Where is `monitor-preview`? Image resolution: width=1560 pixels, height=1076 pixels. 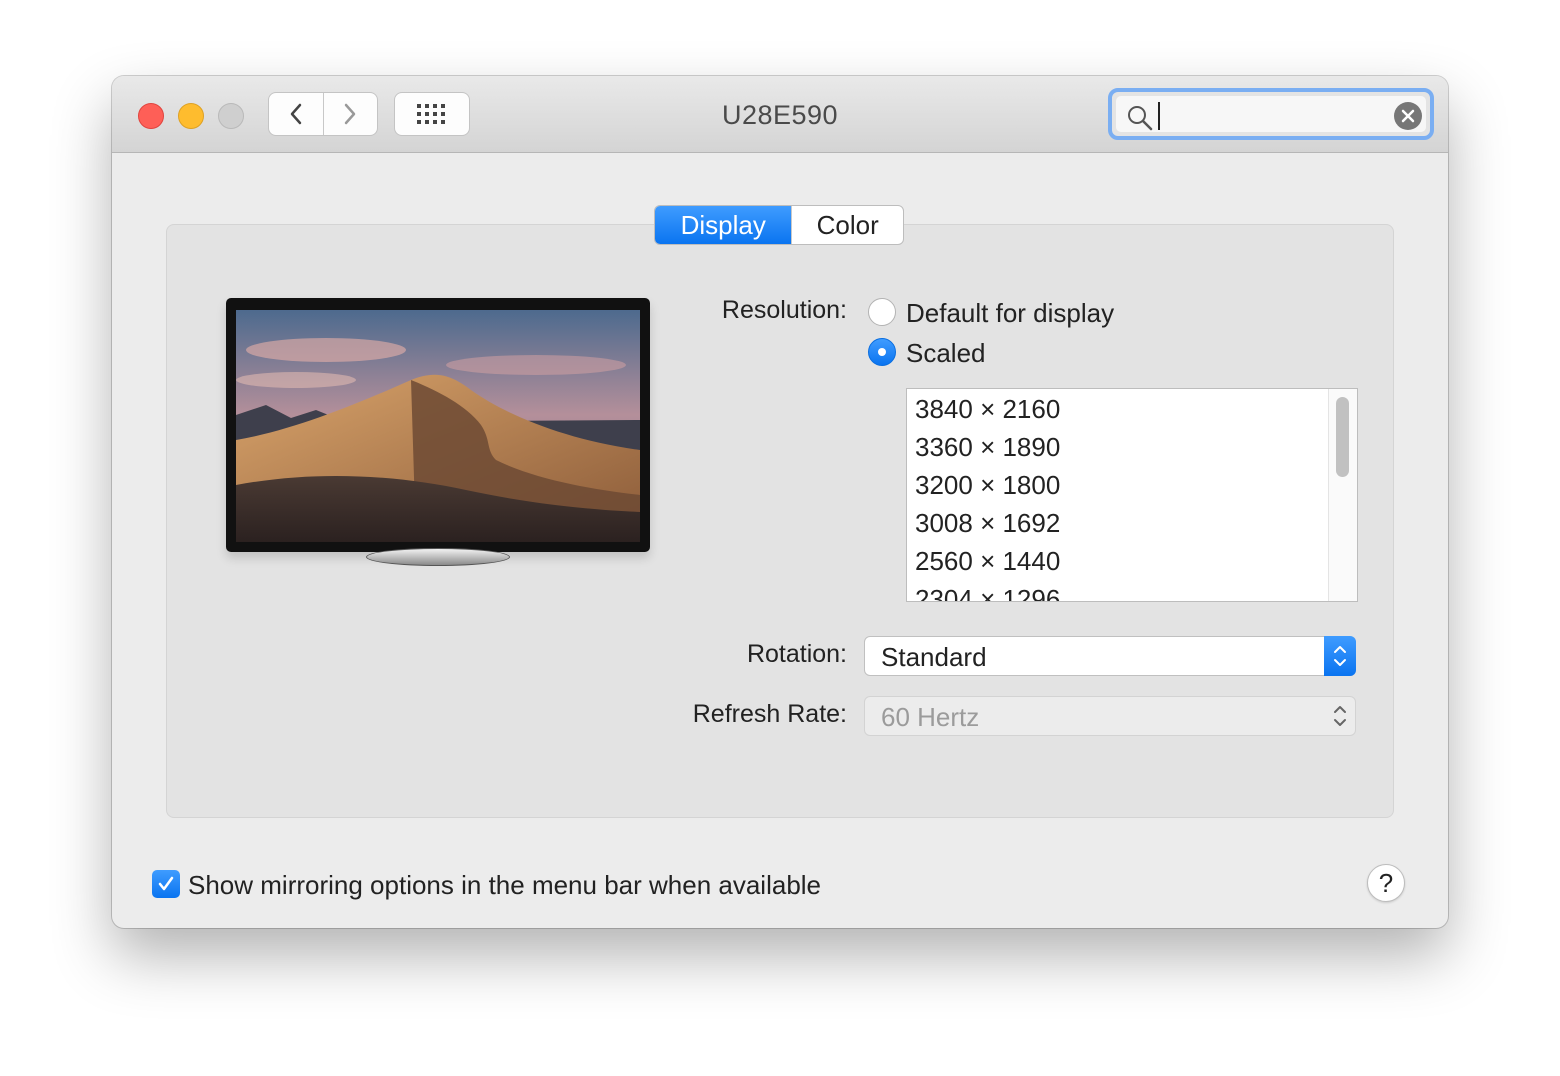
monitor-preview is located at coordinates (438, 432).